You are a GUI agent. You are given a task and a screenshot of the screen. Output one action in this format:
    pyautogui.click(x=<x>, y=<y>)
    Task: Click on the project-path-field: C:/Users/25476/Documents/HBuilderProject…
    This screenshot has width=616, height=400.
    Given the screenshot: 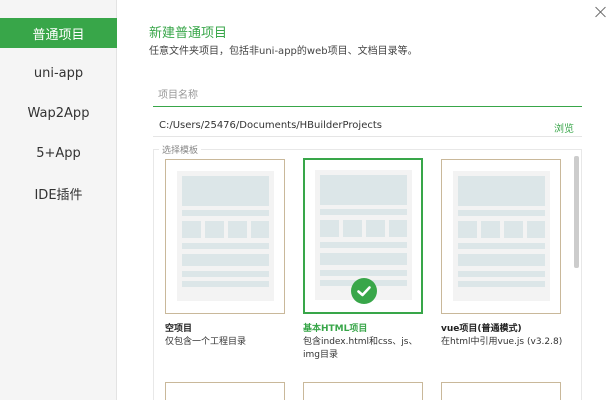 What is the action you would take?
    pyautogui.click(x=367, y=126)
    